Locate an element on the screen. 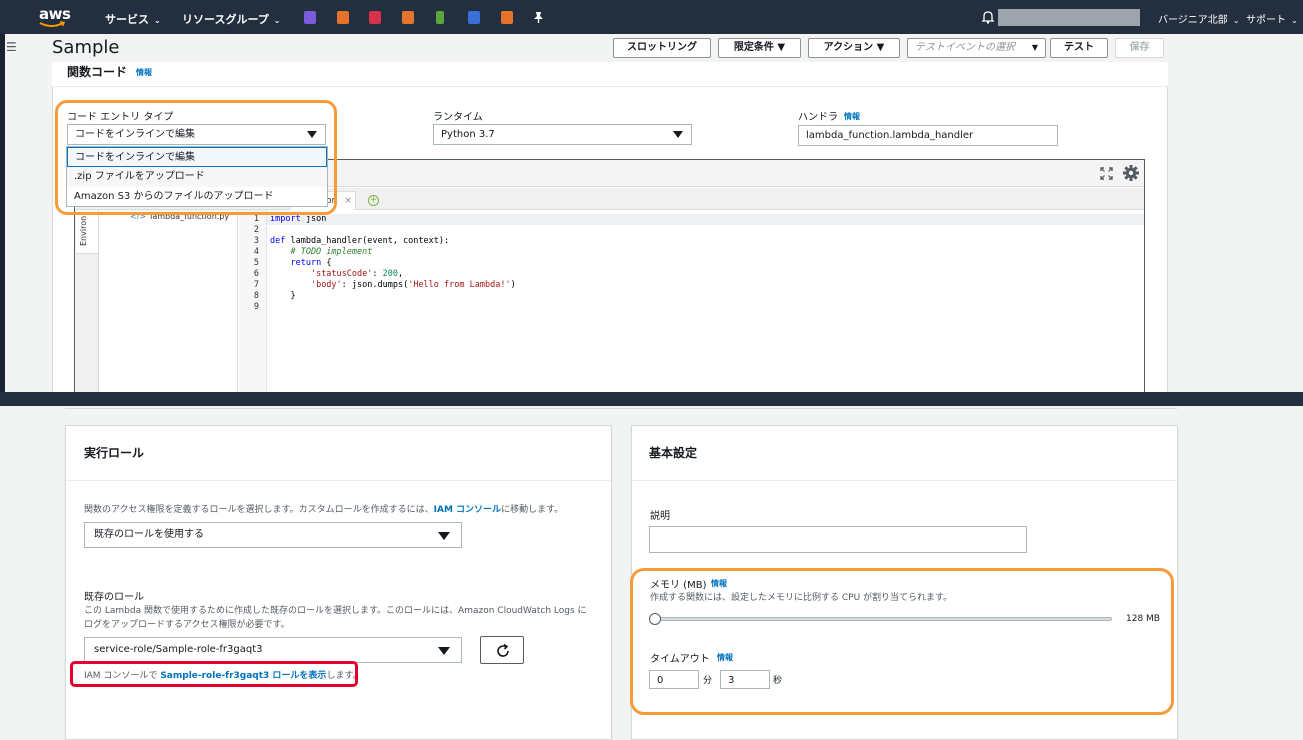 The height and width of the screenshot is (740, 1303). line-number: 6 is located at coordinates (256, 274).